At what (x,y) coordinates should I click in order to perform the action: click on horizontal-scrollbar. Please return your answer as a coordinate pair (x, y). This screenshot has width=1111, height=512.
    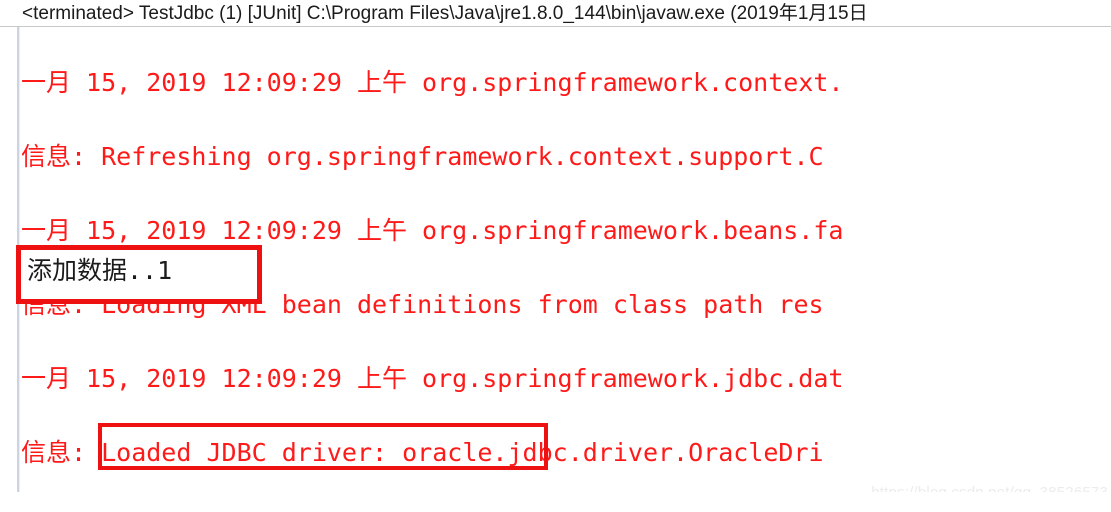
    Looking at the image, I should click on (555, 502).